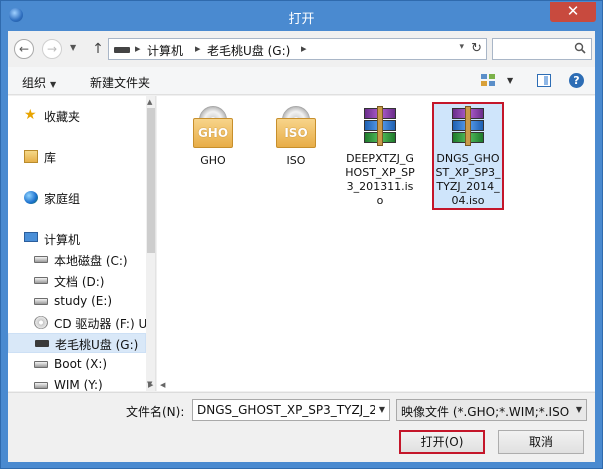 The image size is (603, 469). I want to click on preview-pane-icon, so click(544, 80).